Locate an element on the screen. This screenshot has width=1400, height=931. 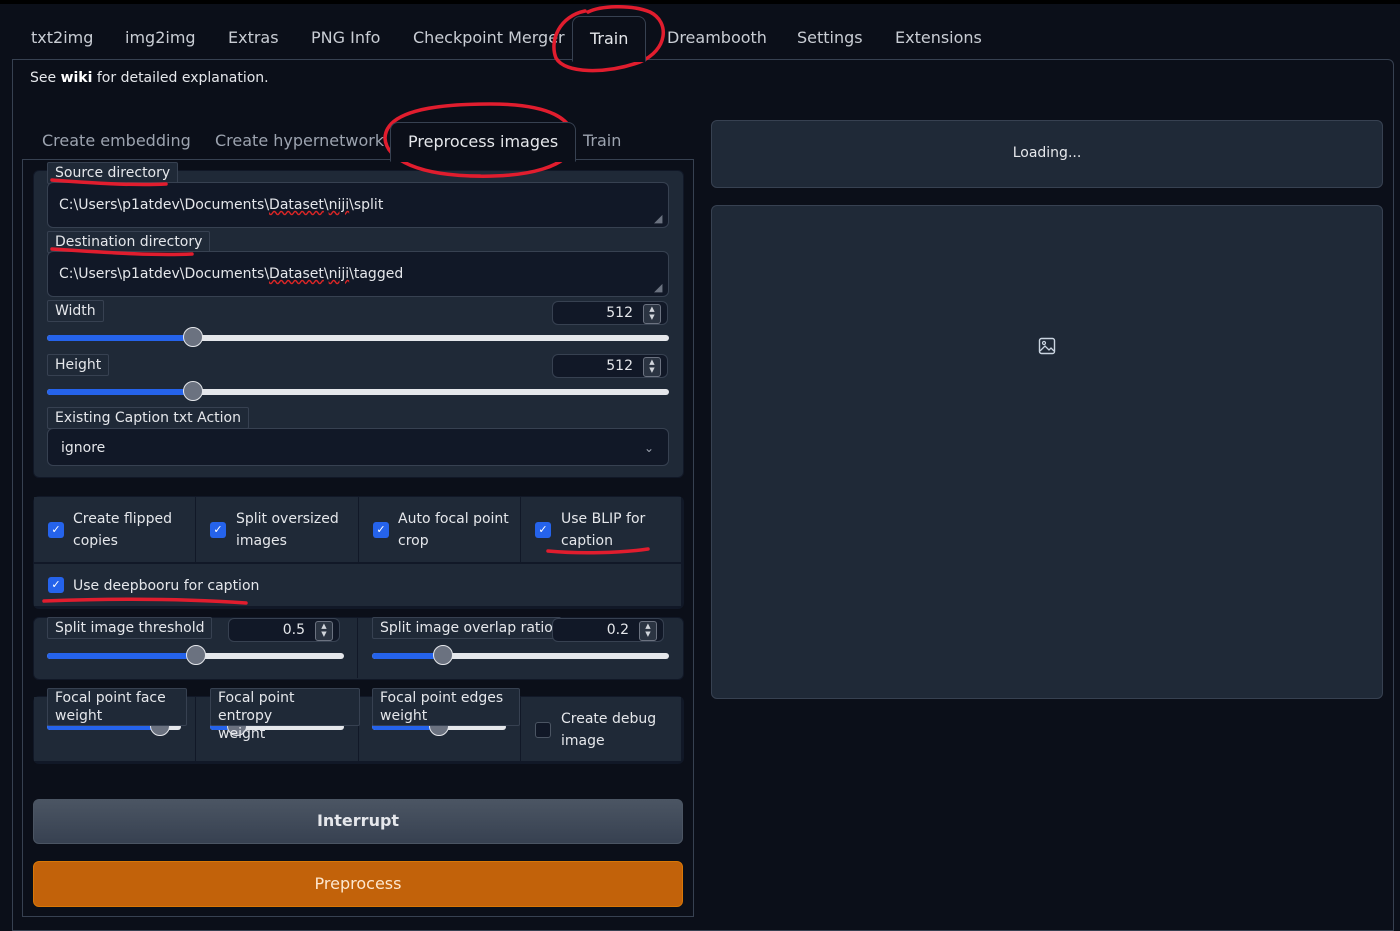
source-directory-label: Source directory is located at coordinates (113, 173).